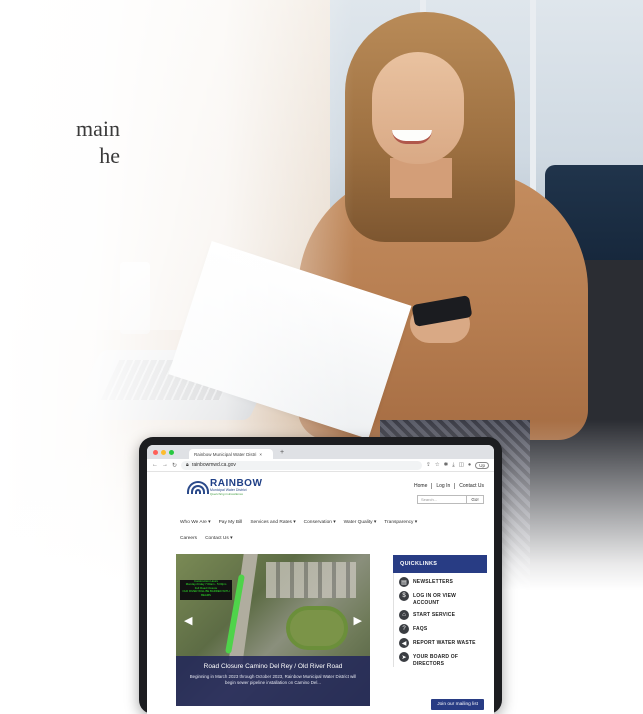 The height and width of the screenshot is (714, 643). What do you see at coordinates (443, 582) in the screenshot?
I see `quicklink-newsletters: ▤ NEWSLETTERS` at bounding box center [443, 582].